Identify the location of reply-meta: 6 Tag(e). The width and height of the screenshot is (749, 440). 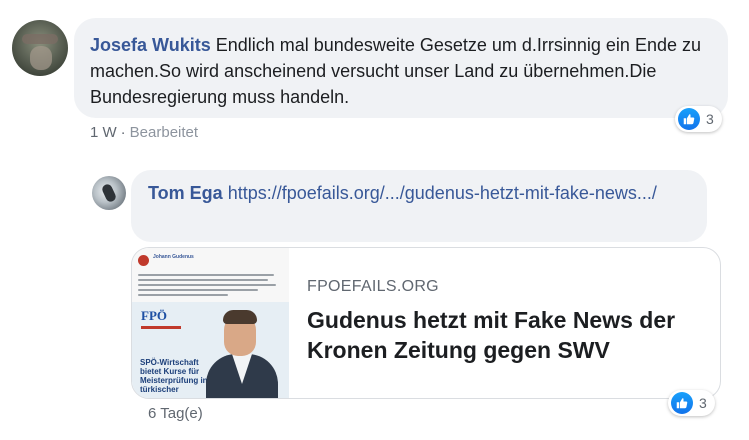
(175, 413).